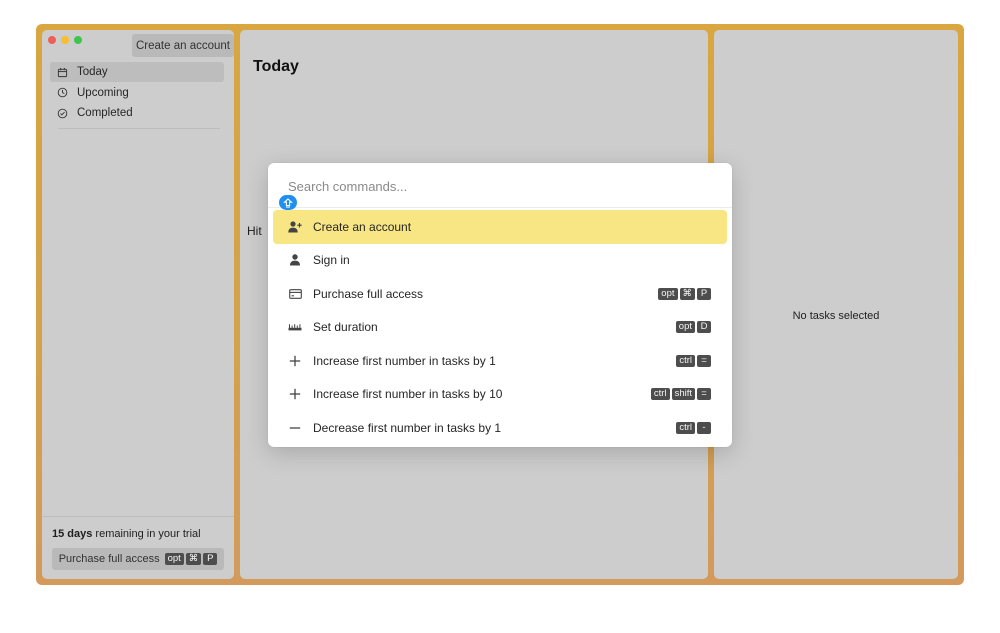 This screenshot has width=1000, height=633. What do you see at coordinates (503, 186) in the screenshot?
I see `command-search-input` at bounding box center [503, 186].